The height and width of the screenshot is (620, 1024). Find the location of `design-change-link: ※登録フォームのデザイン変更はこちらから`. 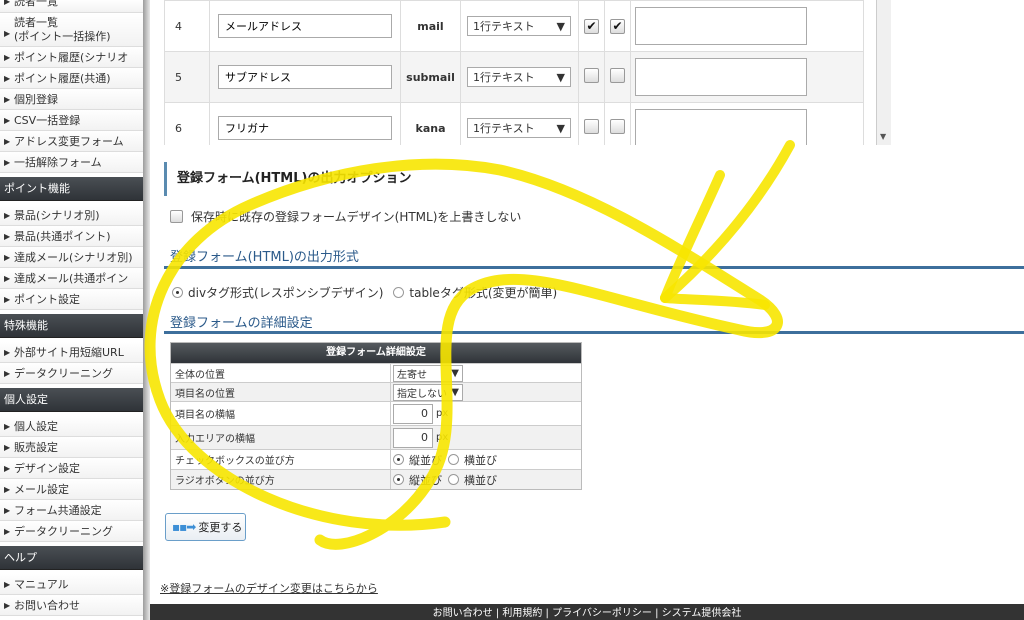

design-change-link: ※登録フォームのデザイン変更はこちらから is located at coordinates (269, 588).